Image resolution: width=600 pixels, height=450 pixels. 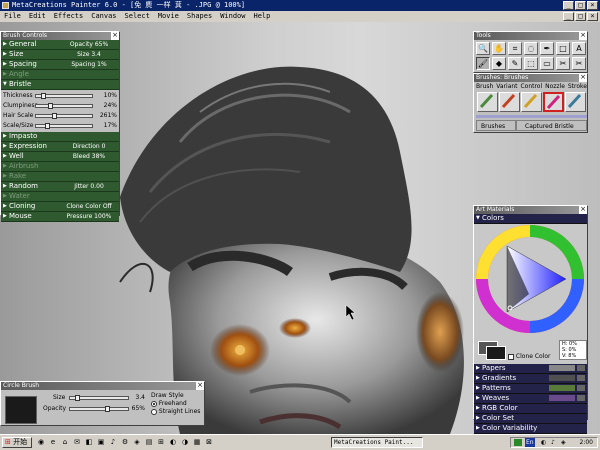 I want to click on size-slider-thumb, so click(x=77, y=398).